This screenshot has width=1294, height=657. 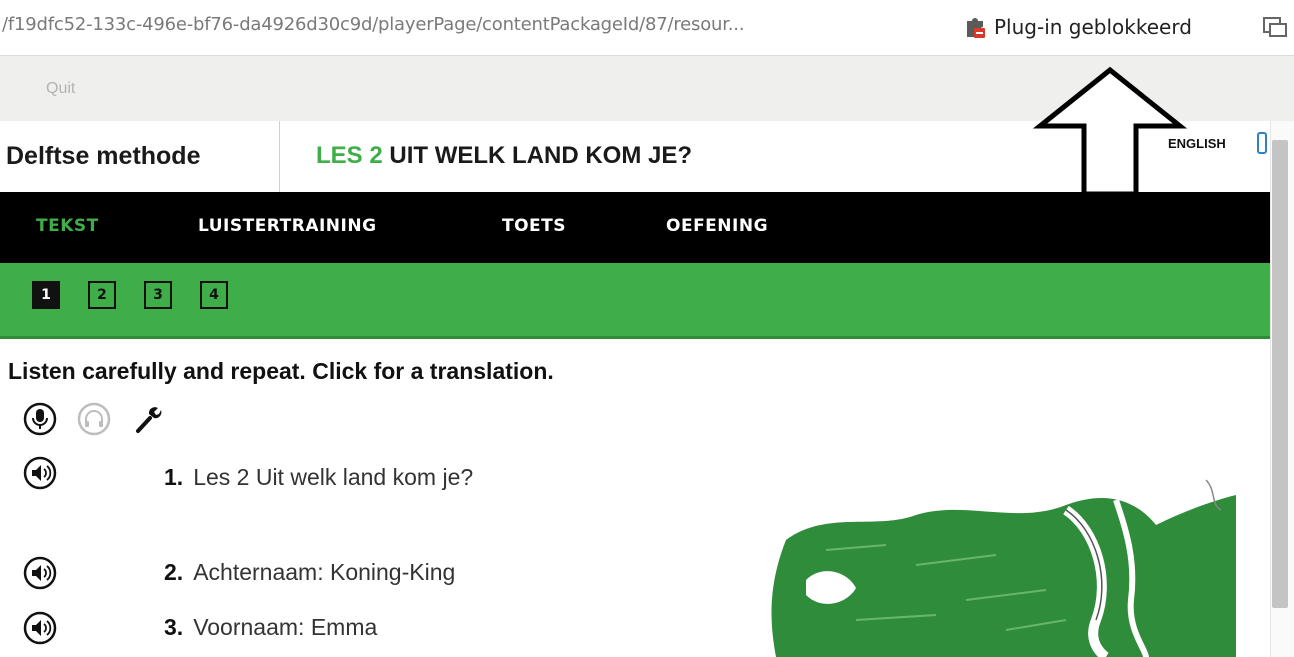 What do you see at coordinates (1262, 143) in the screenshot?
I see `language-toggle` at bounding box center [1262, 143].